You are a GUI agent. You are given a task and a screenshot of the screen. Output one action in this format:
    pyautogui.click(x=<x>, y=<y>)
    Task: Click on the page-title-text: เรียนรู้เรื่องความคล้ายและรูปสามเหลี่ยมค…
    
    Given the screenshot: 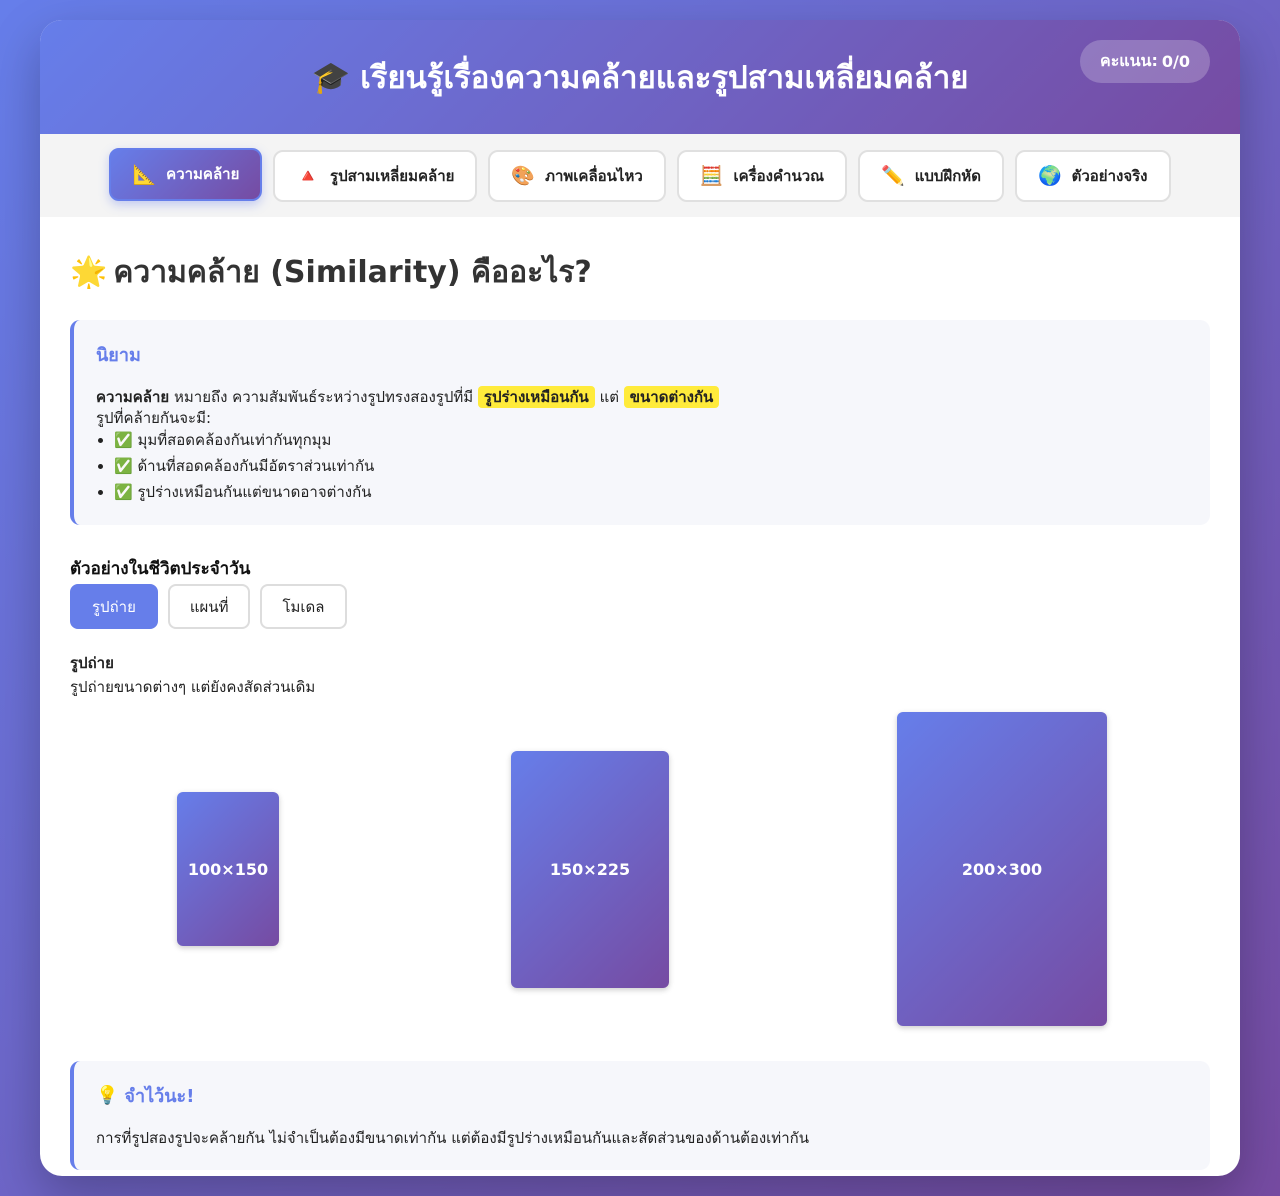 What is the action you would take?
    pyautogui.click(x=664, y=78)
    